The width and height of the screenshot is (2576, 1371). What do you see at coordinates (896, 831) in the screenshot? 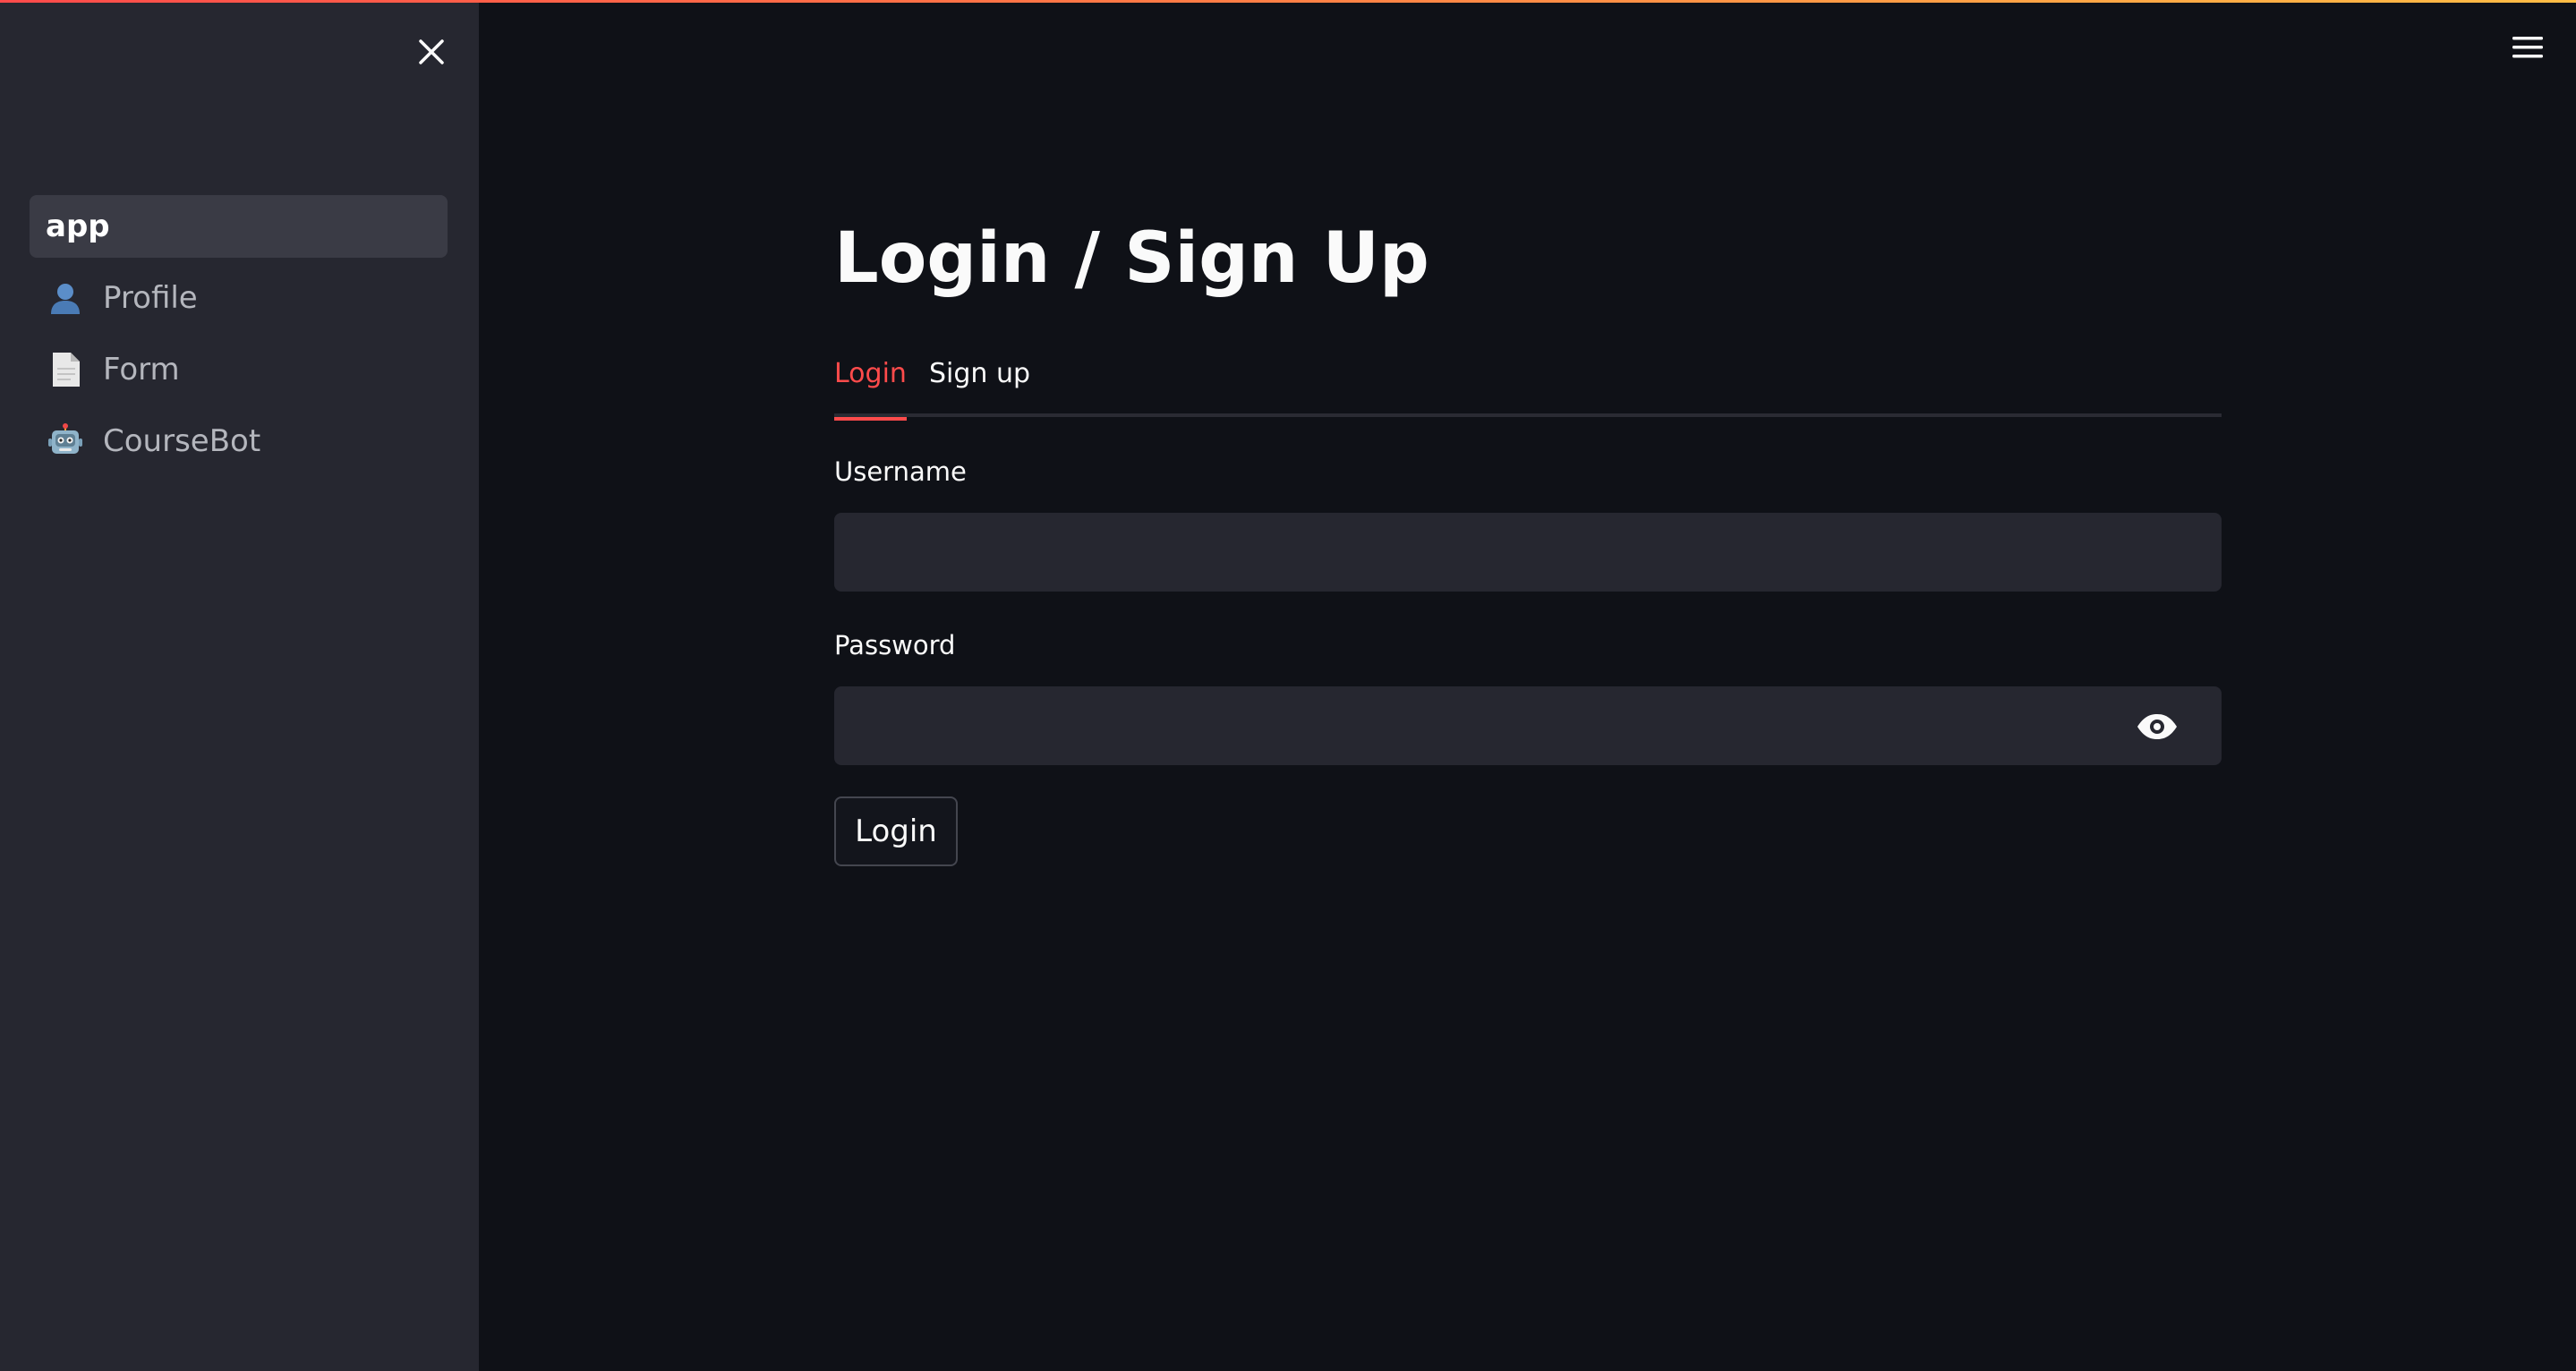
I see `login-button: Login` at bounding box center [896, 831].